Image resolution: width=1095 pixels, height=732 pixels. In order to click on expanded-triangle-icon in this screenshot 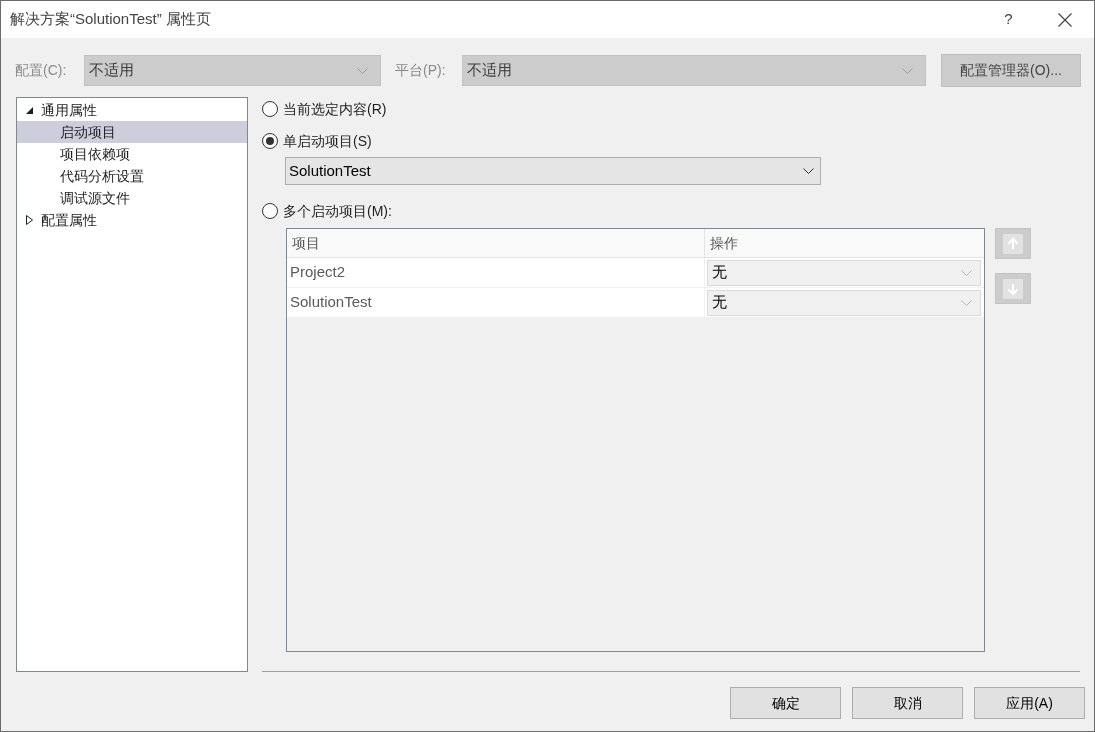, I will do `click(29, 110)`.